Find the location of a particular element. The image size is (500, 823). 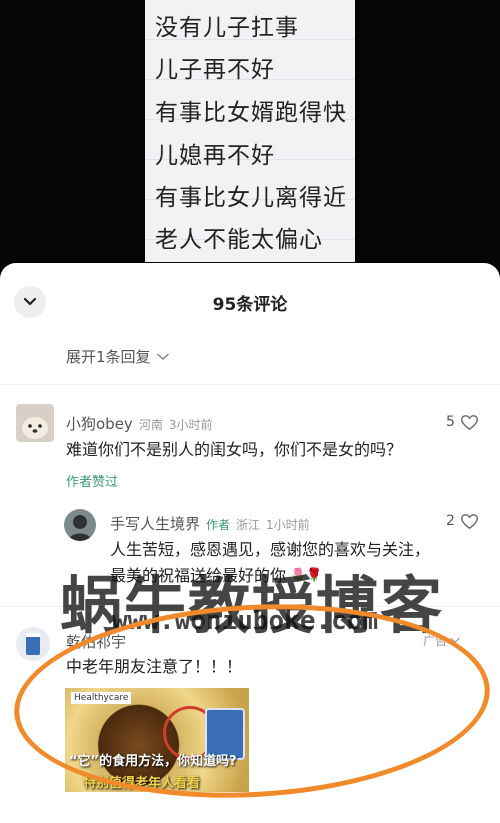

like-count: 2 is located at coordinates (450, 521).